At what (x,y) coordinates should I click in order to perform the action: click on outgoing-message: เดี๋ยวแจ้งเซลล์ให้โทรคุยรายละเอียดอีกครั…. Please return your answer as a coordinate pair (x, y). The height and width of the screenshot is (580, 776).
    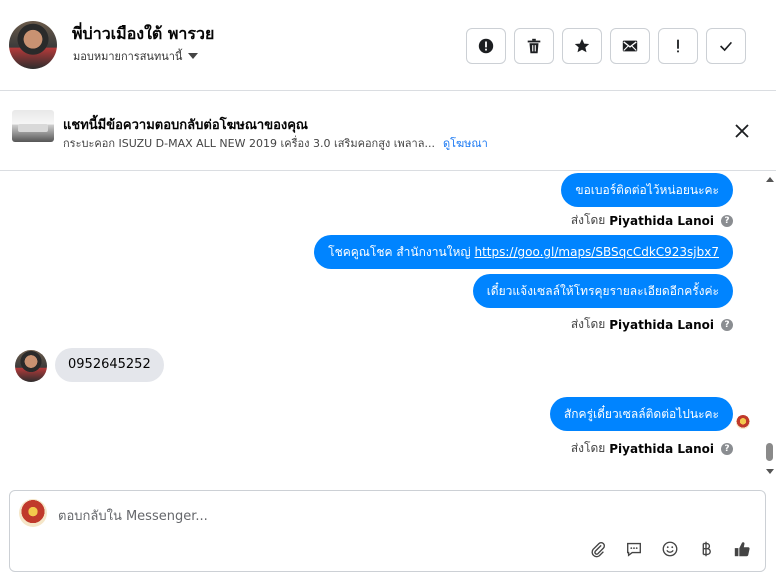
    Looking at the image, I should click on (602, 291).